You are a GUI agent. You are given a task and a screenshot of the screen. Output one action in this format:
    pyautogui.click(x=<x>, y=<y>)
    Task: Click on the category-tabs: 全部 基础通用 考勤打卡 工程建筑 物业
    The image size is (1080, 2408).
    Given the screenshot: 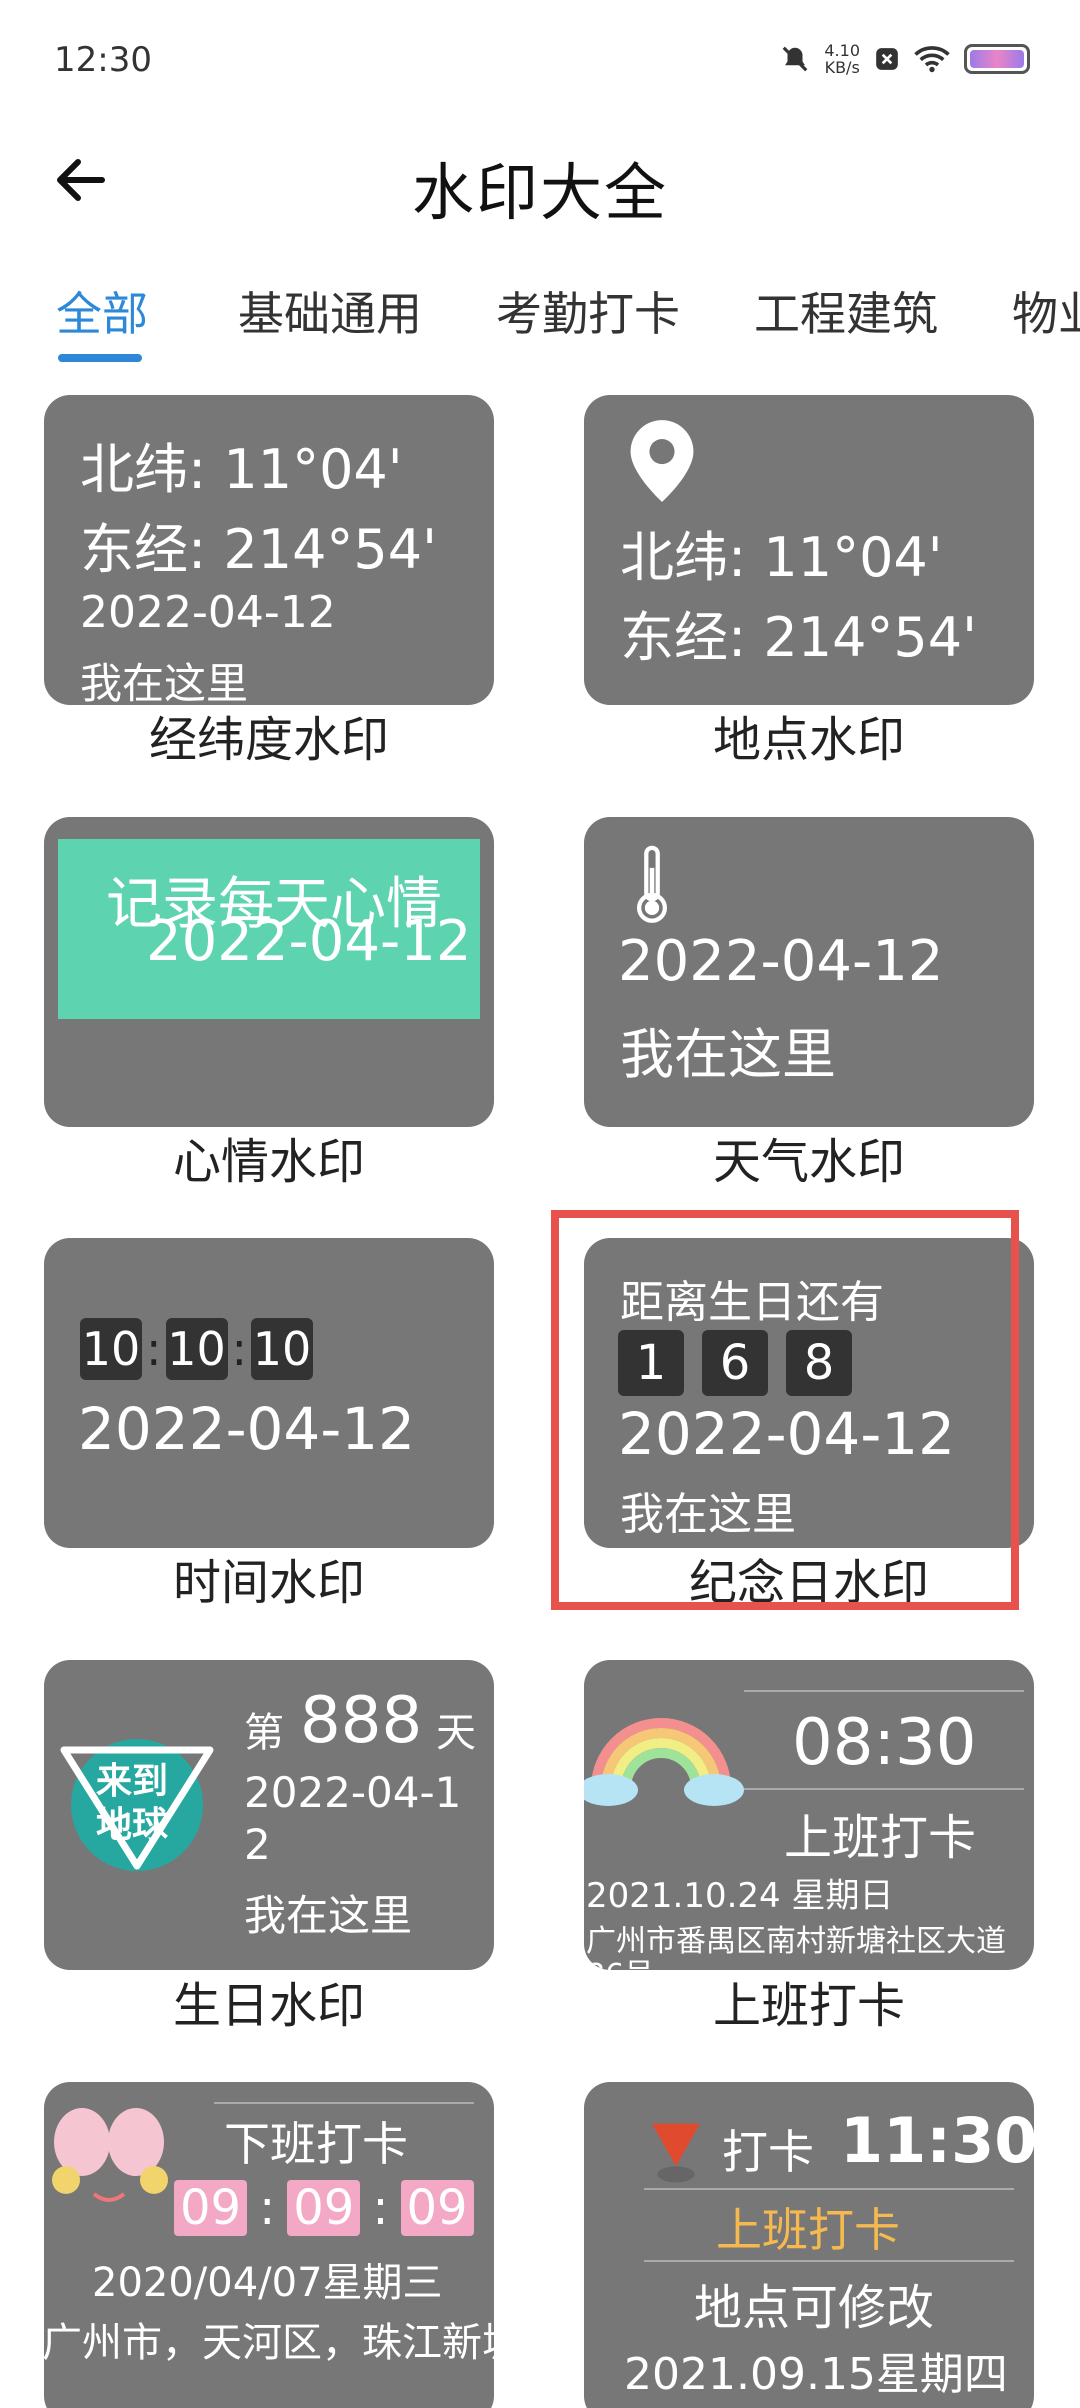 What is the action you would take?
    pyautogui.click(x=540, y=320)
    